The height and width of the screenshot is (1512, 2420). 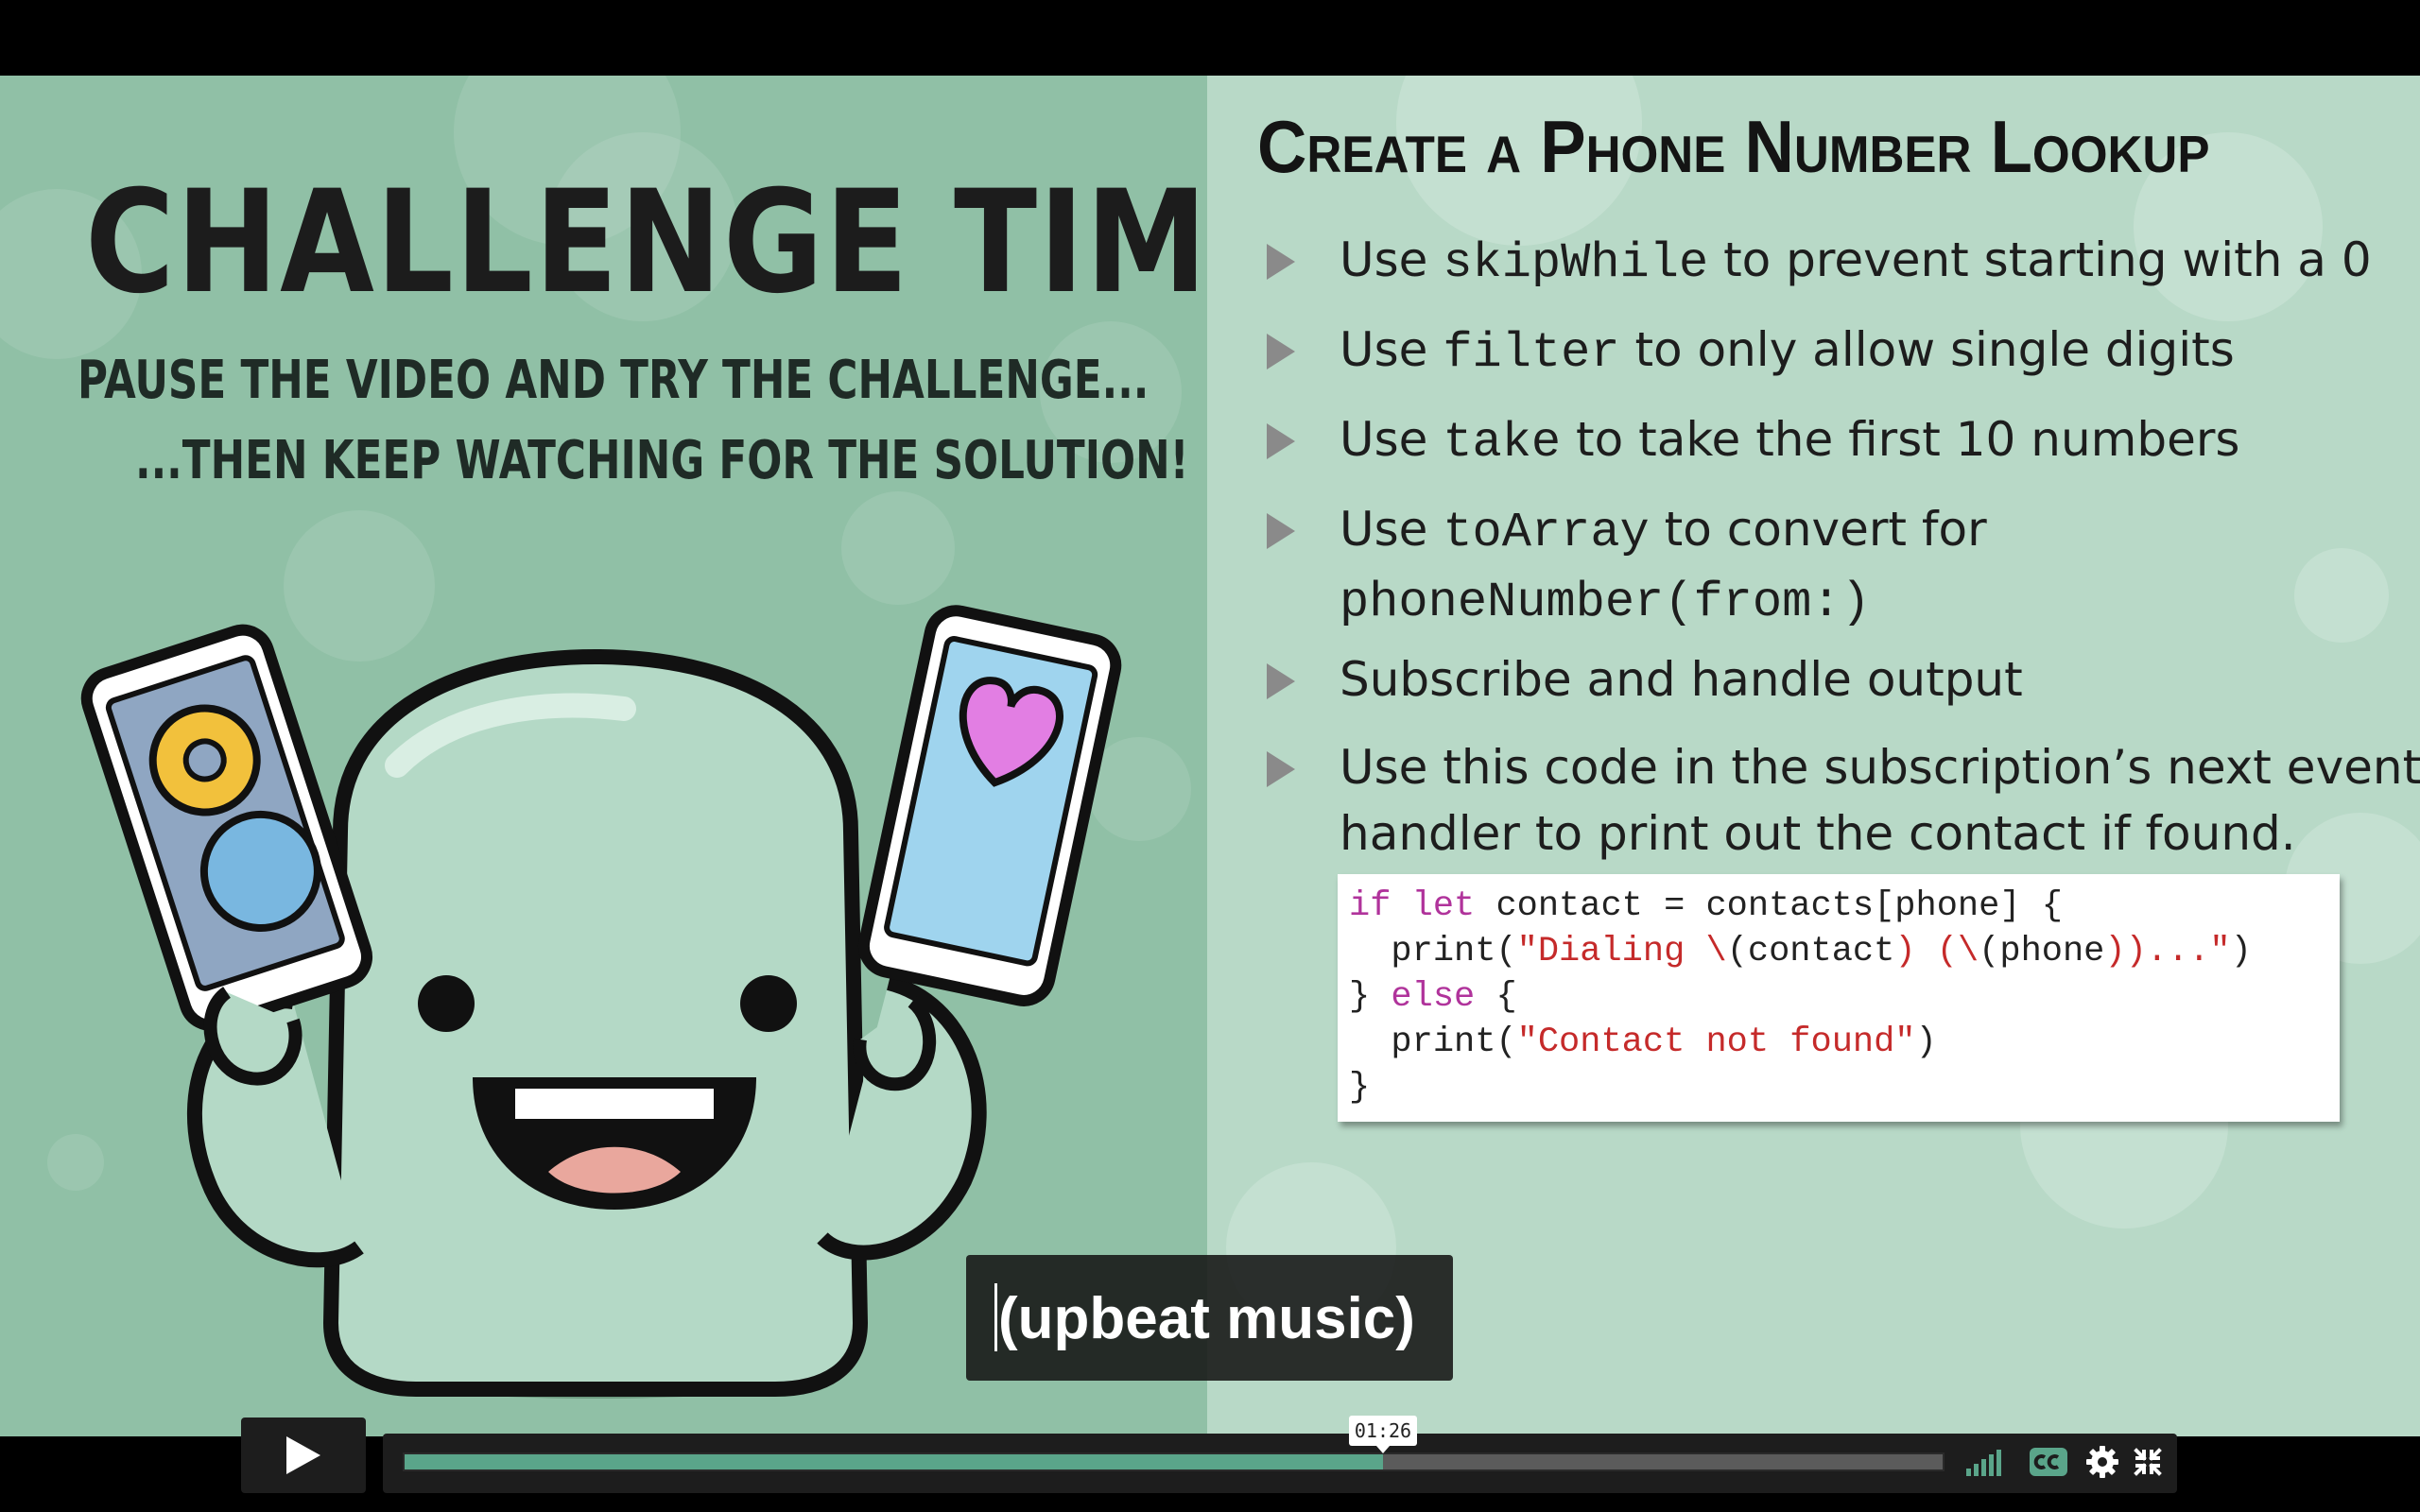 I want to click on bullet-code: take, so click(x=1502, y=443).